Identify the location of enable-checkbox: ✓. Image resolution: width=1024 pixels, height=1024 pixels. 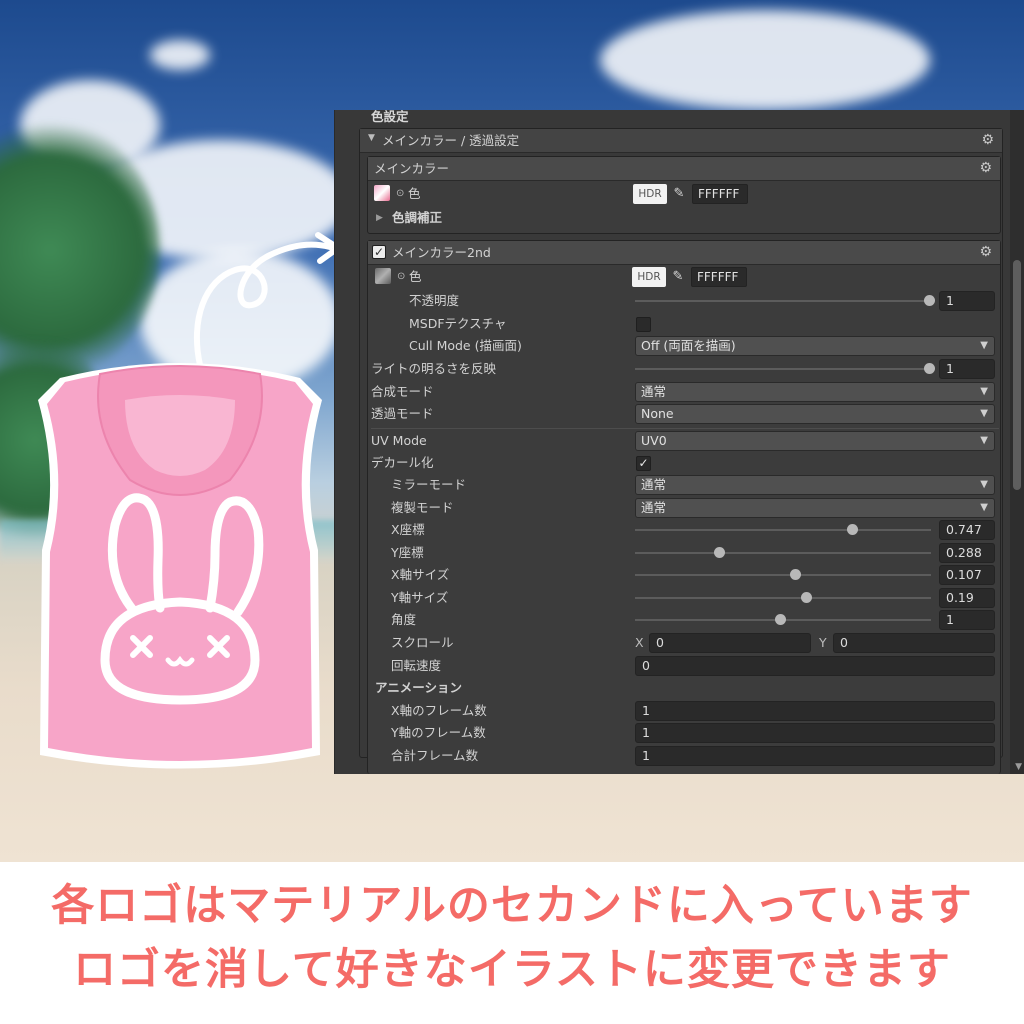
(379, 252).